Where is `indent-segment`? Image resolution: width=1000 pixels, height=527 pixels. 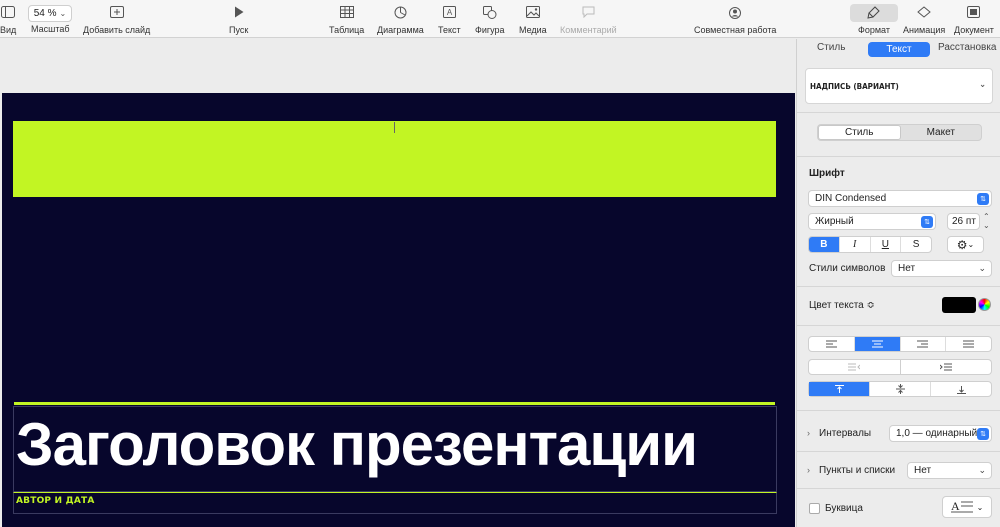
indent-segment is located at coordinates (900, 367).